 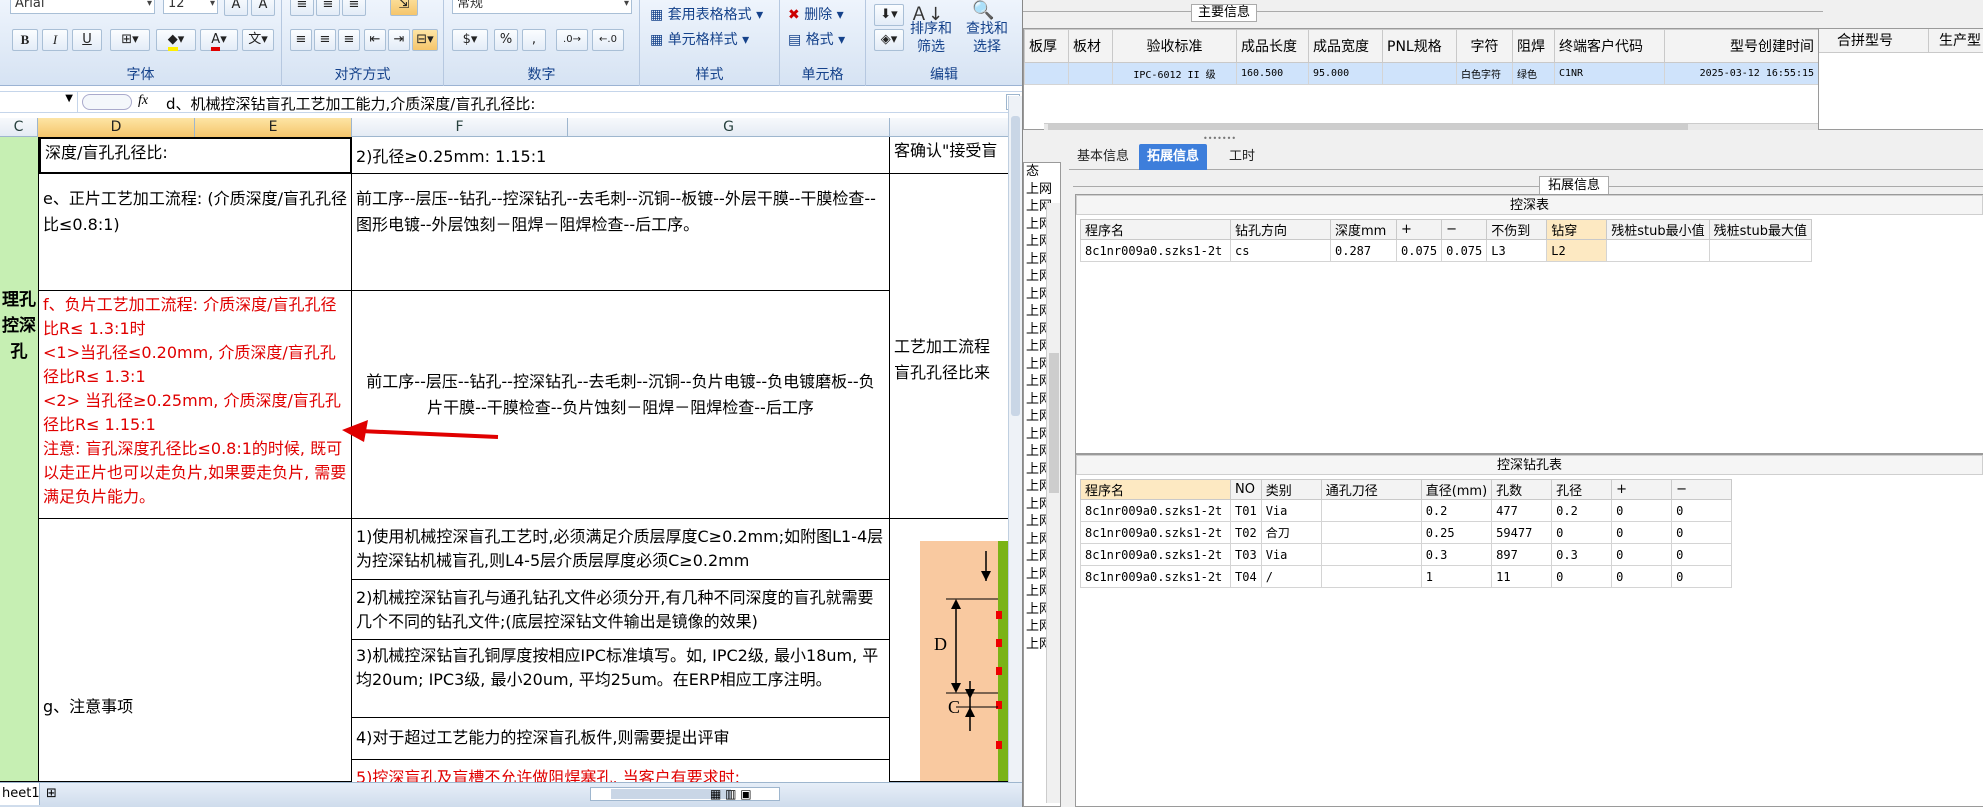 What do you see at coordinates (1280, 250) in the screenshot?
I see `table-cell: cs` at bounding box center [1280, 250].